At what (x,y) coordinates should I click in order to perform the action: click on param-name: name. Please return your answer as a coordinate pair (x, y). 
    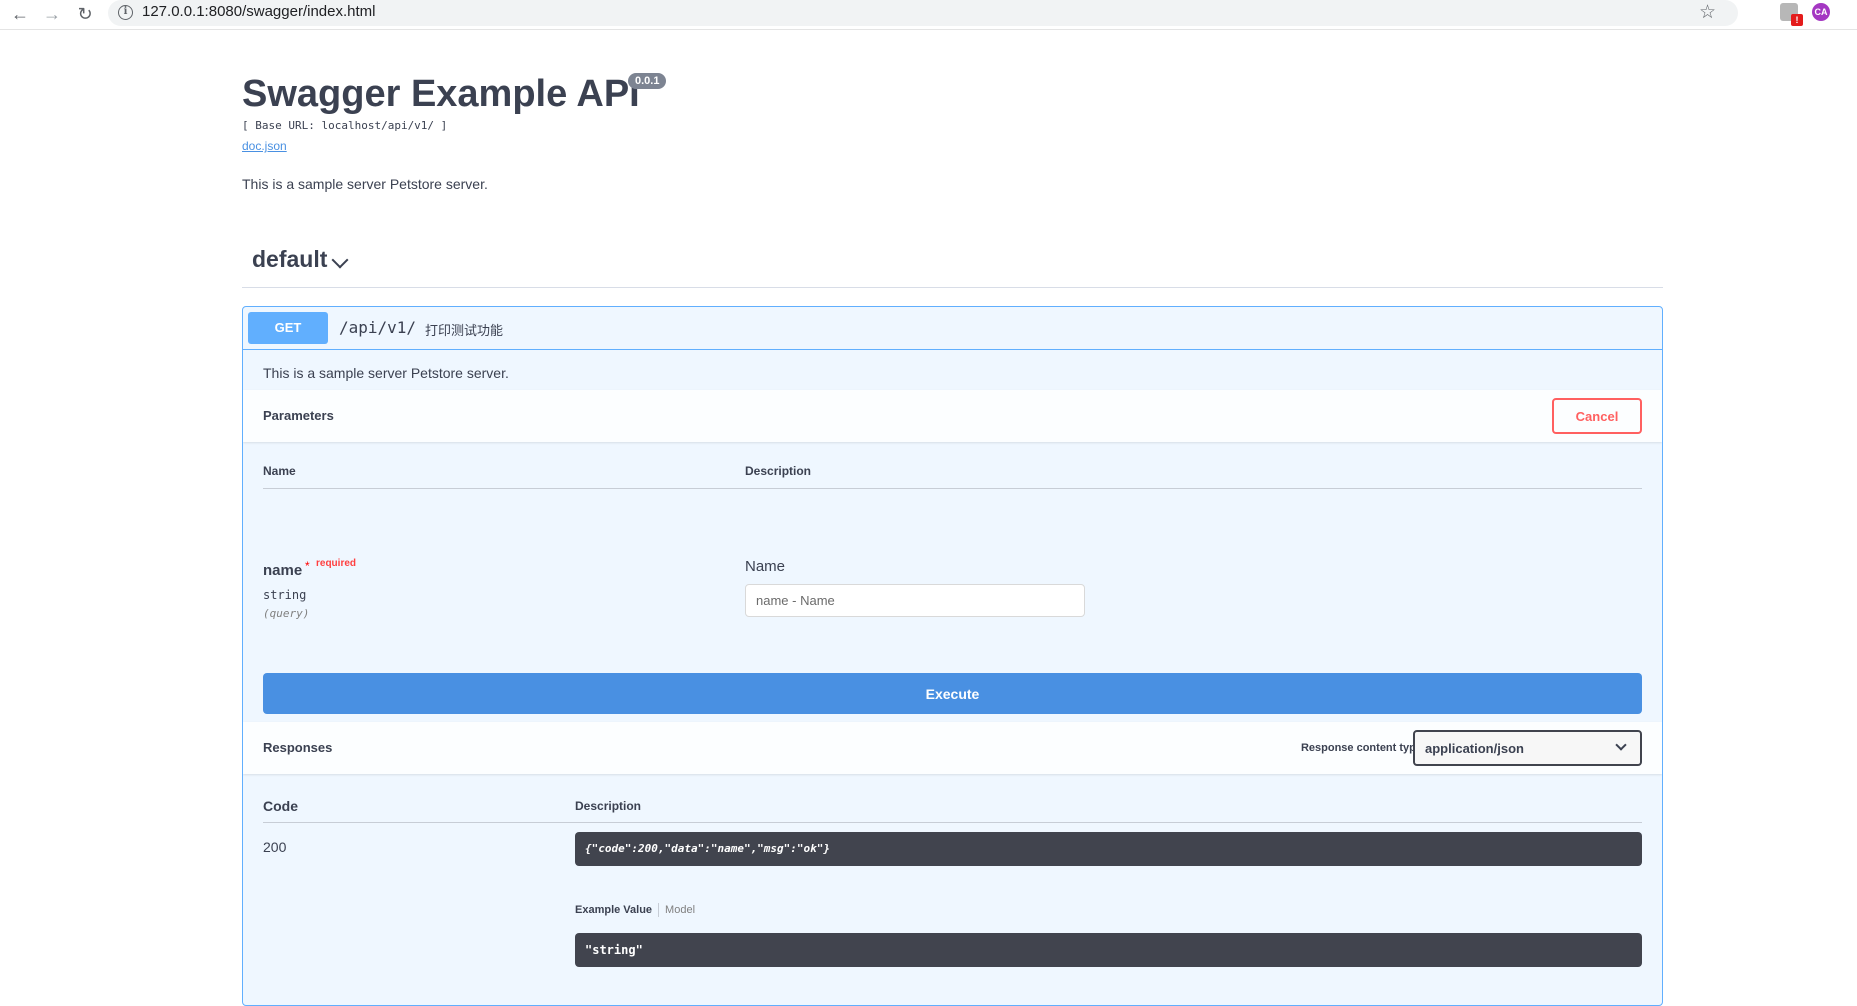
    Looking at the image, I should click on (283, 570).